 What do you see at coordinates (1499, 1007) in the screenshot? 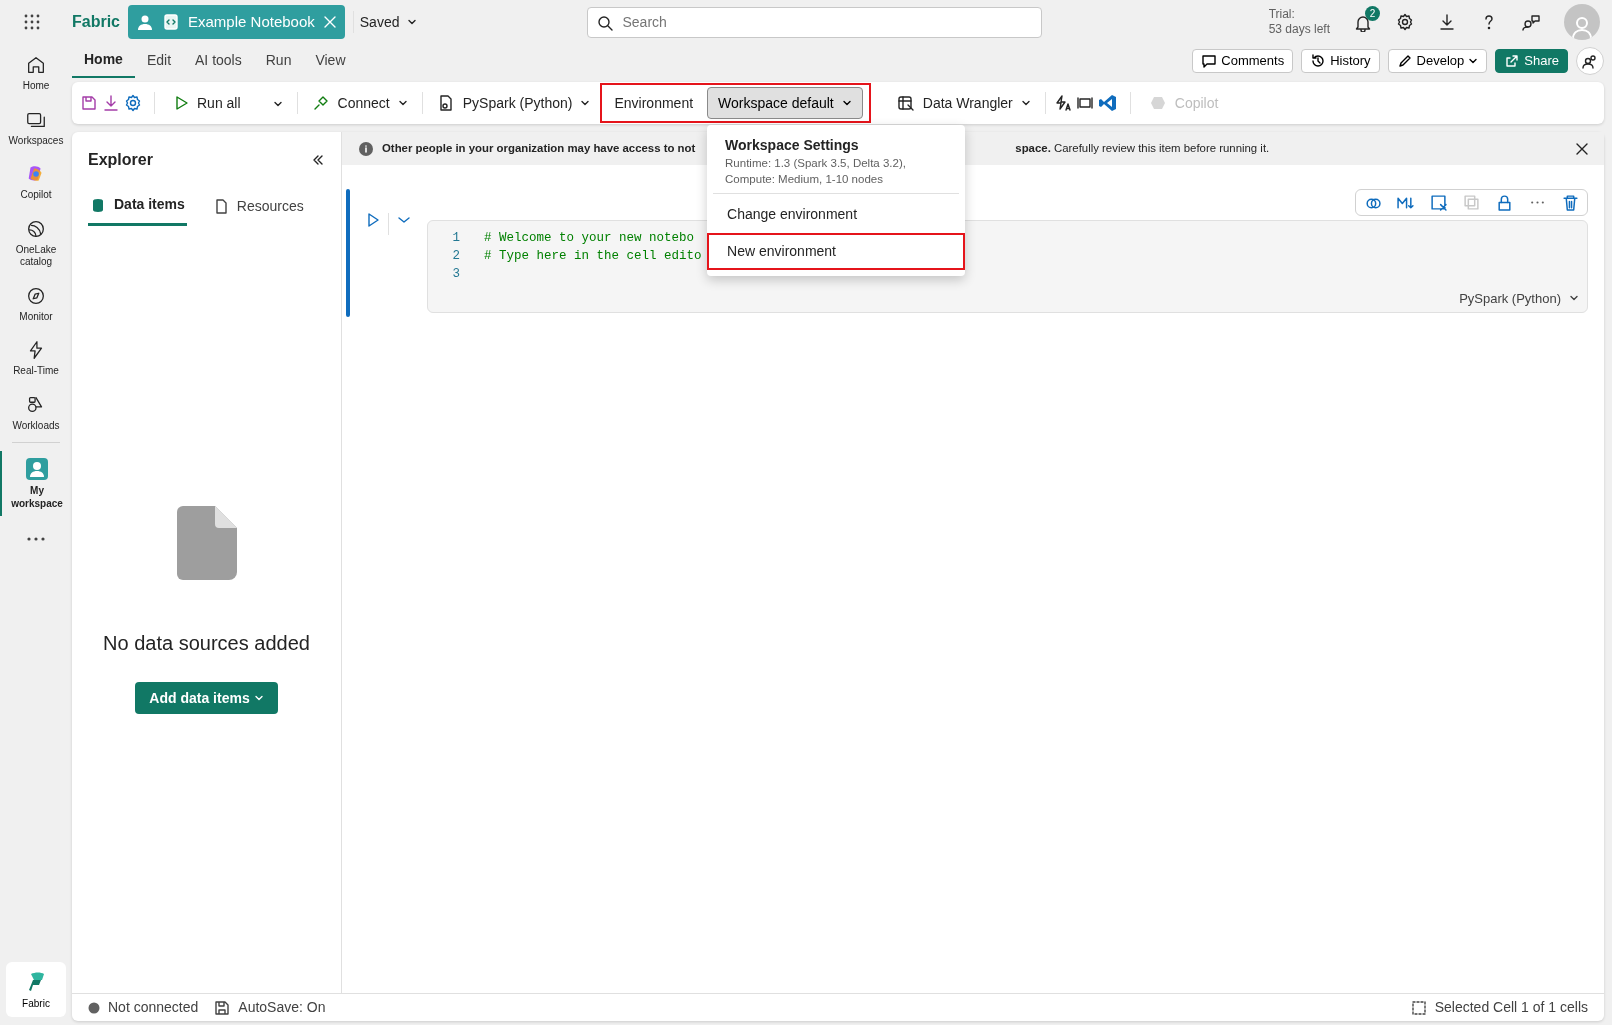
I see `selection-status: Selected Cell 1 of 1 cells` at bounding box center [1499, 1007].